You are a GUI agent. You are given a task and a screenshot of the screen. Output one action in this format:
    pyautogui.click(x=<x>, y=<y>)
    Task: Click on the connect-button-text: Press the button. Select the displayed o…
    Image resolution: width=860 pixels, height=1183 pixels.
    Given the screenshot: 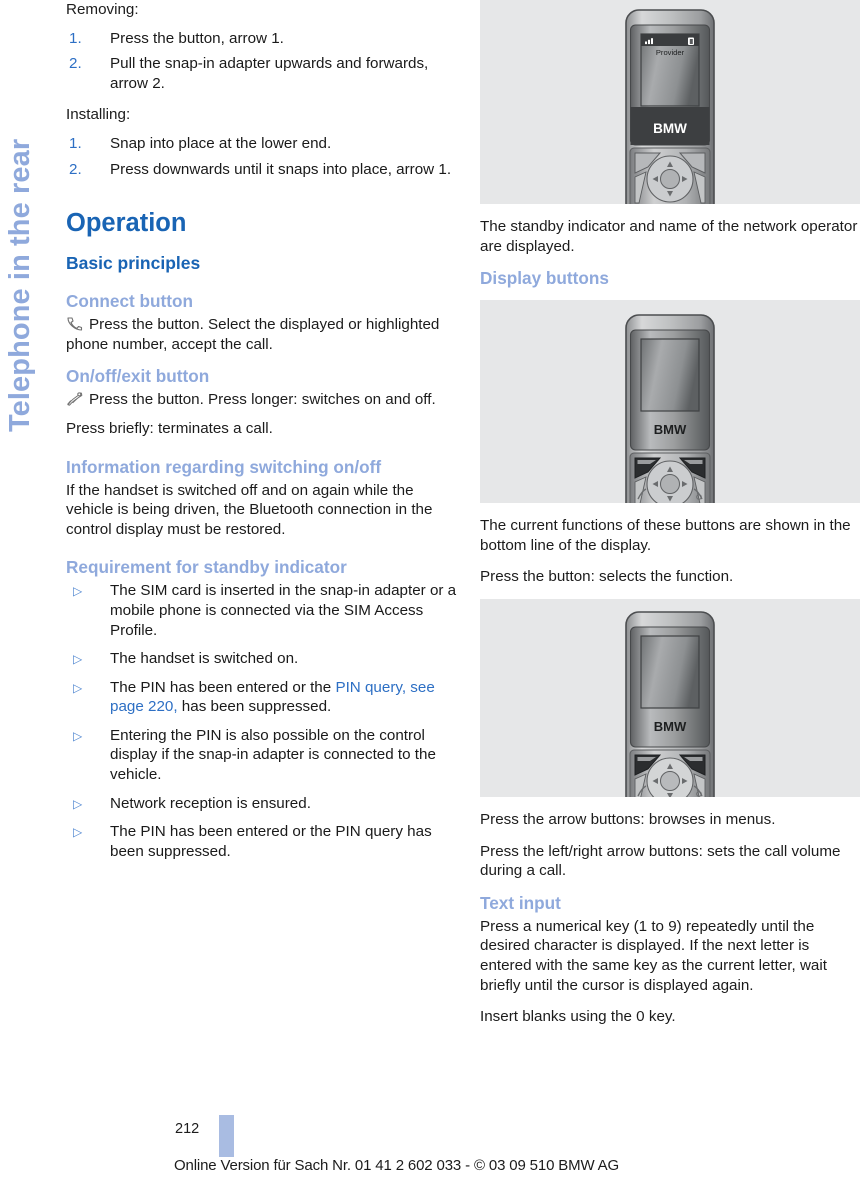 What is the action you would take?
    pyautogui.click(x=262, y=334)
    